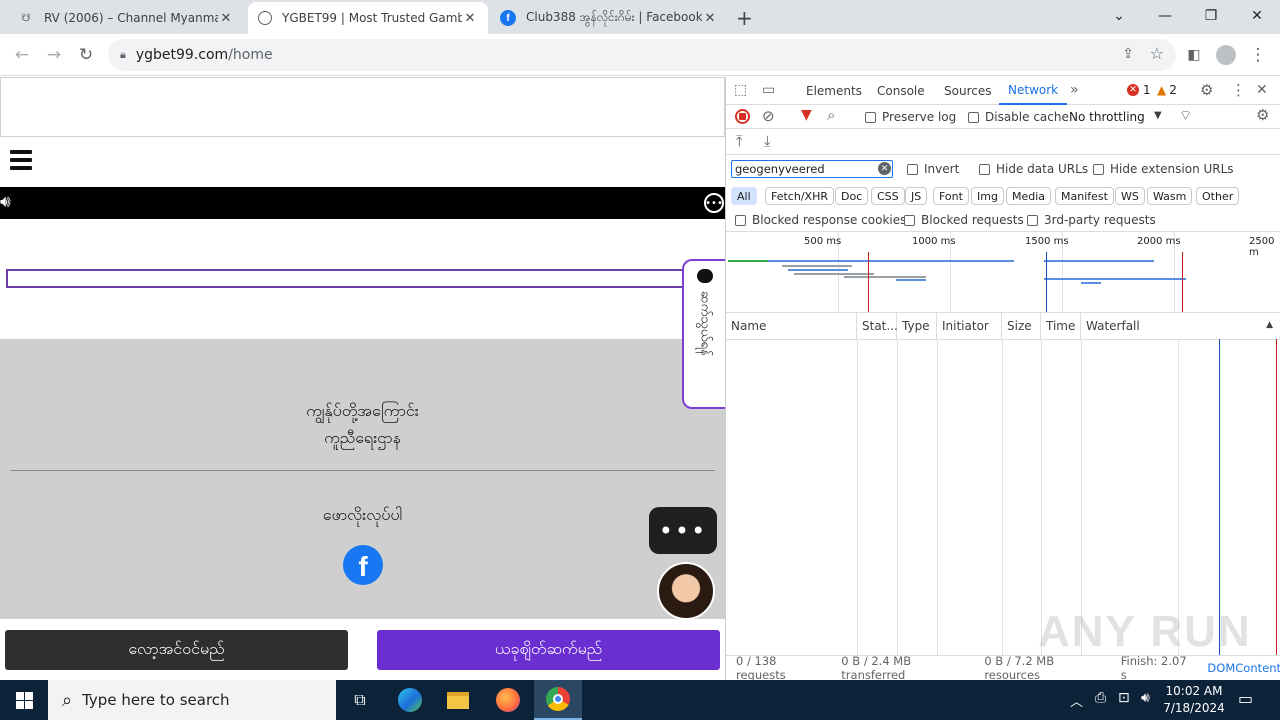 The width and height of the screenshot is (1280, 720). What do you see at coordinates (933, 169) in the screenshot?
I see `invert-checkbox: Invert` at bounding box center [933, 169].